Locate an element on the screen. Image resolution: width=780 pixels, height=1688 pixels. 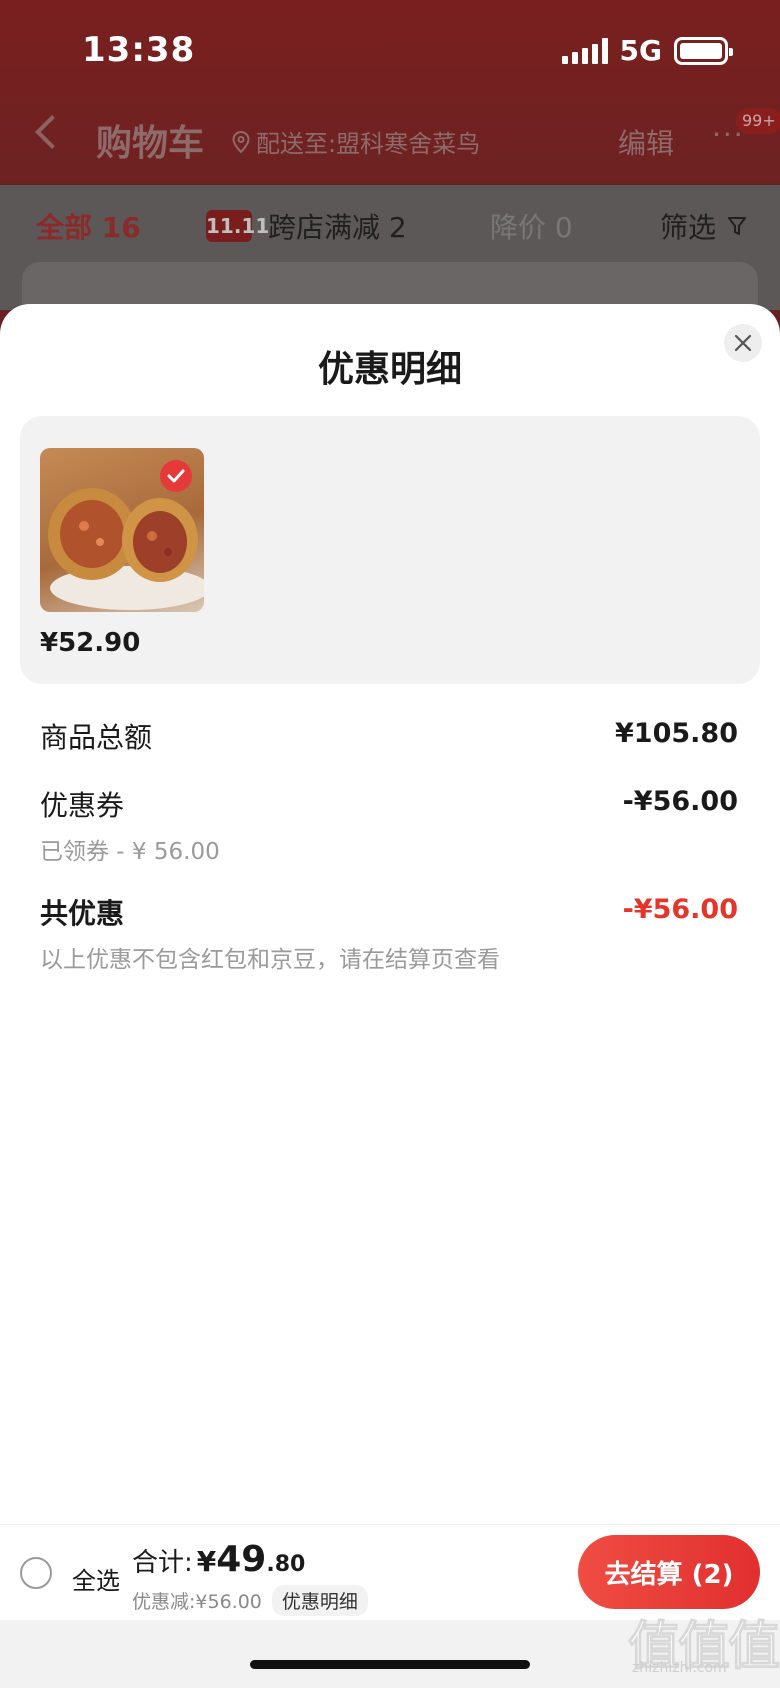
tab-cross-store: 11.11 跨店满减 2 is located at coordinates (306, 226).